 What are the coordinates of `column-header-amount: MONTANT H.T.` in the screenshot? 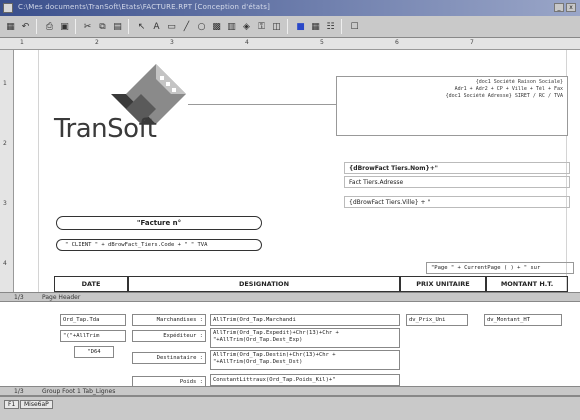 It's located at (527, 284).